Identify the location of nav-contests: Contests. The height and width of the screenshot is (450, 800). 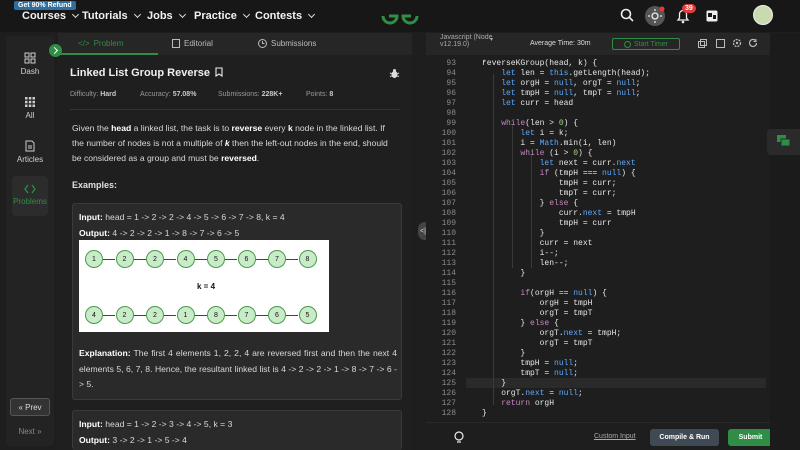
(285, 16).